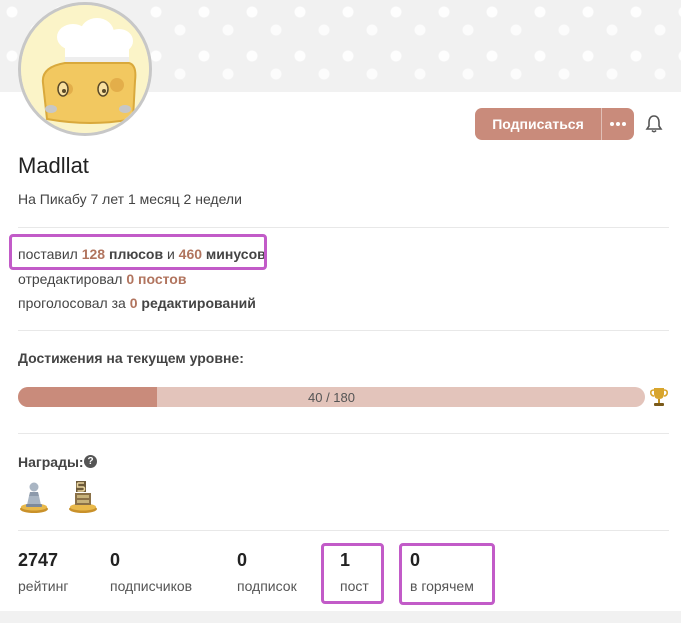 The height and width of the screenshot is (623, 681). I want to click on bell-icon, so click(654, 124).